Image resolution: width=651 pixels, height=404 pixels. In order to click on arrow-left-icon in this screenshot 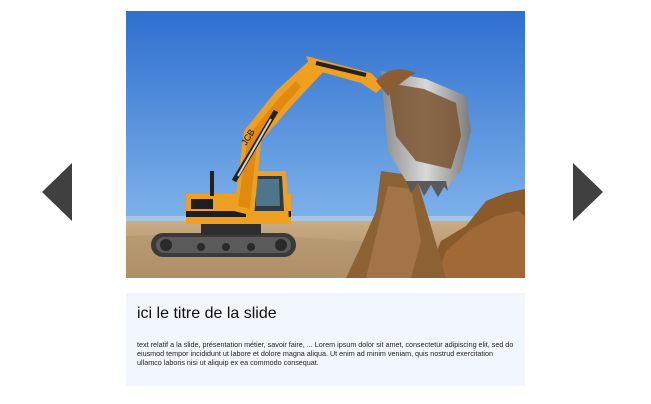, I will do `click(57, 192)`.